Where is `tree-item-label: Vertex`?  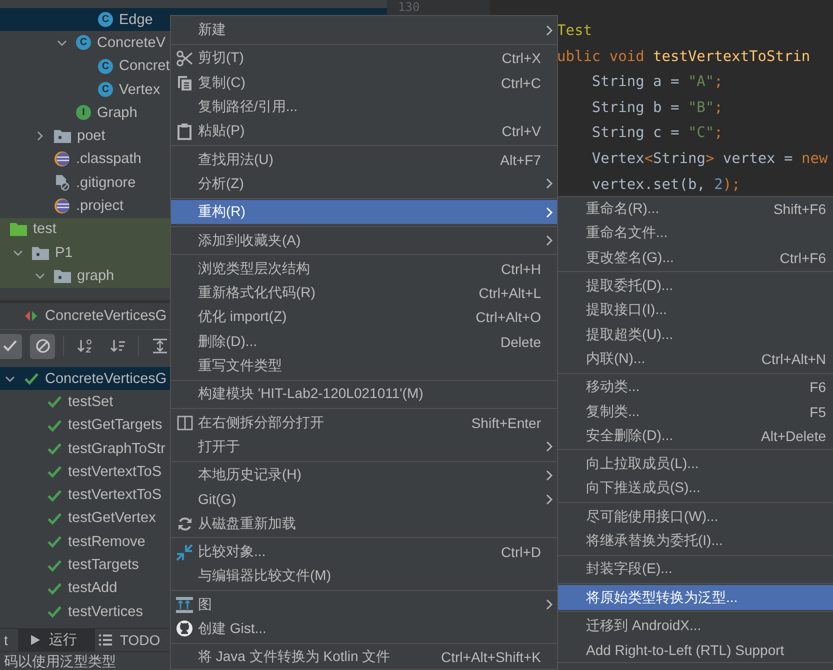
tree-item-label: Vertex is located at coordinates (139, 90).